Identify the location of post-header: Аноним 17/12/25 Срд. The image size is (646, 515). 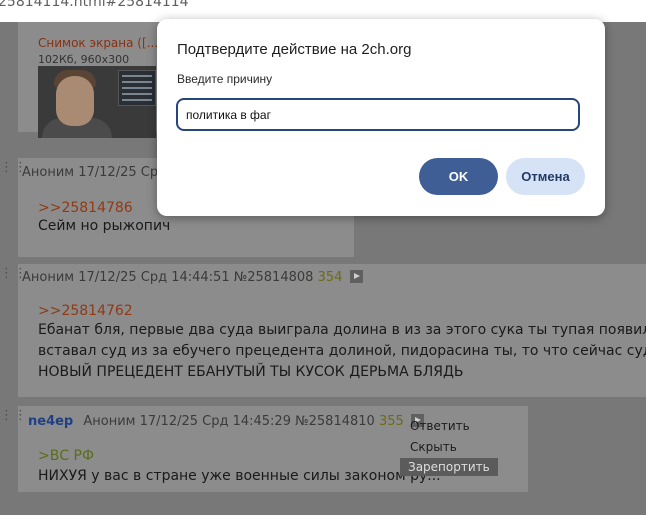
(95, 172).